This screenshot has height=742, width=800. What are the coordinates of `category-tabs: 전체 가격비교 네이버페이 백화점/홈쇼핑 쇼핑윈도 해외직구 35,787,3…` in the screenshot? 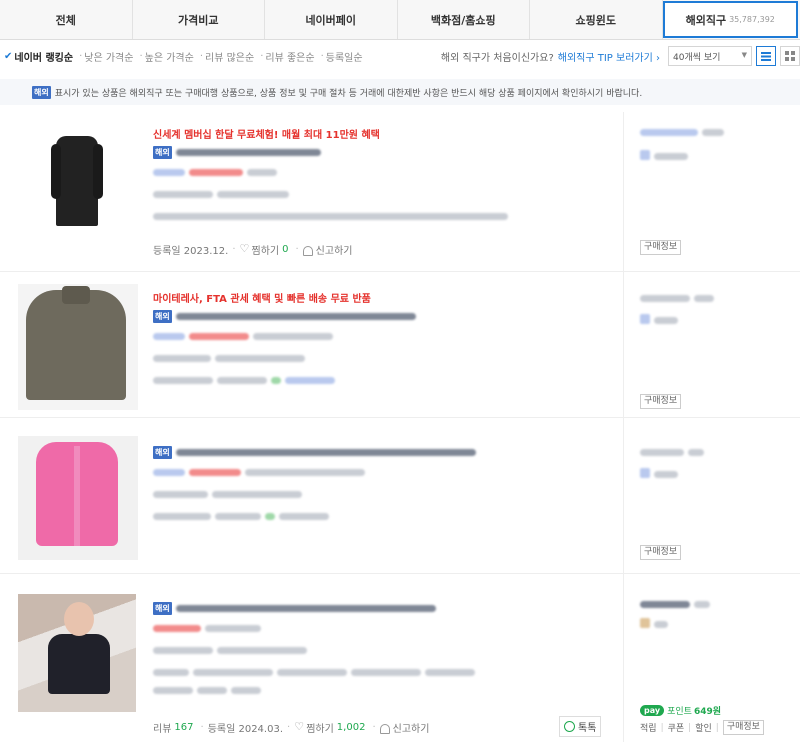 It's located at (400, 20).